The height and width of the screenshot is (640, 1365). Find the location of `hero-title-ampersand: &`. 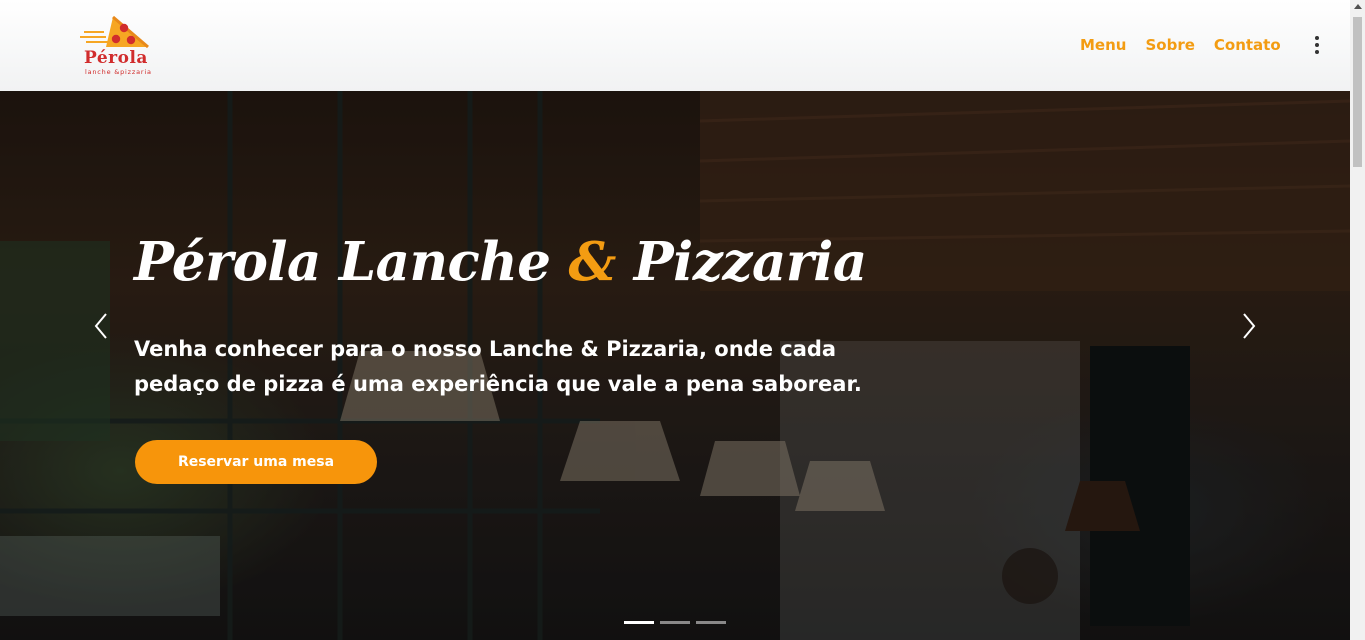

hero-title-ampersand: & is located at coordinates (592, 262).